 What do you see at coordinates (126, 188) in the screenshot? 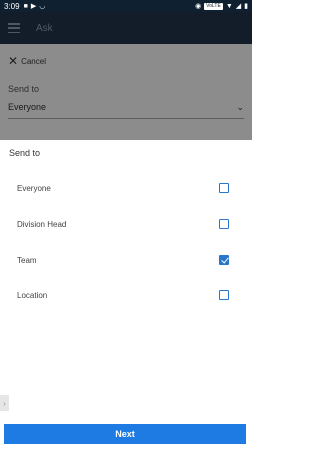
I see `option-everyone: Everyone` at bounding box center [126, 188].